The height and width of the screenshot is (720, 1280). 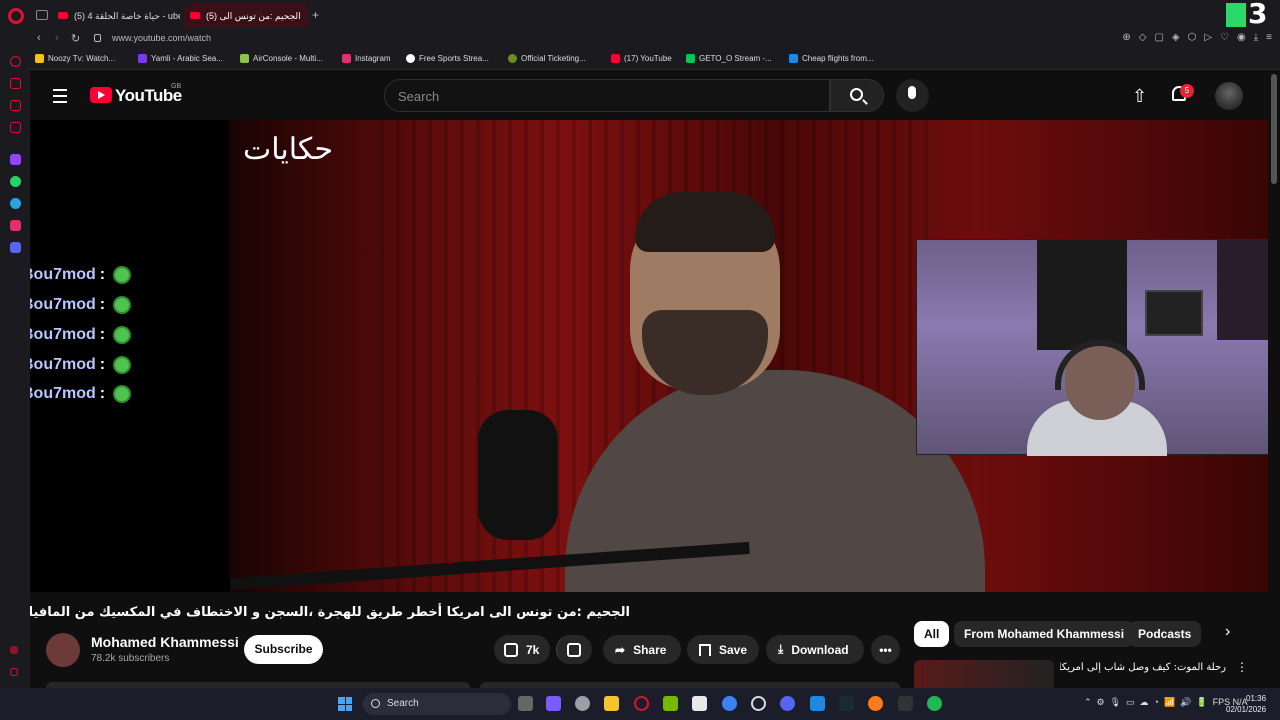 What do you see at coordinates (101, 95) in the screenshot?
I see `youtube-logo-icon` at bounding box center [101, 95].